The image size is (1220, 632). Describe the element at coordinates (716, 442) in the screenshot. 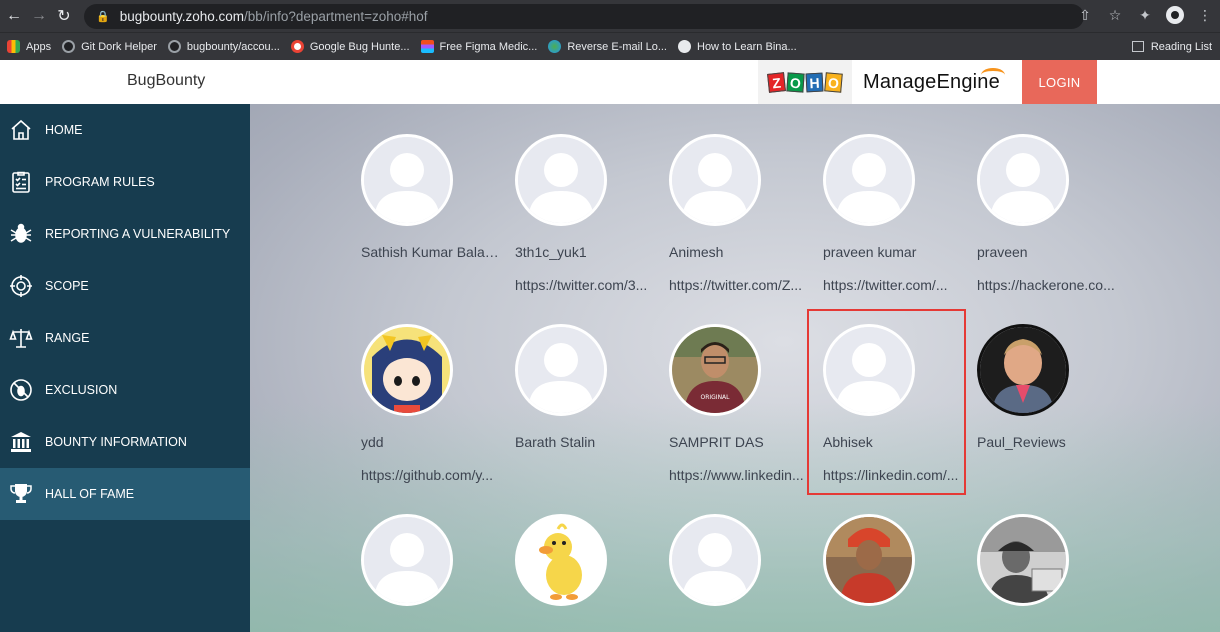

I see `hof-name: SAMPRIT DAS` at that location.